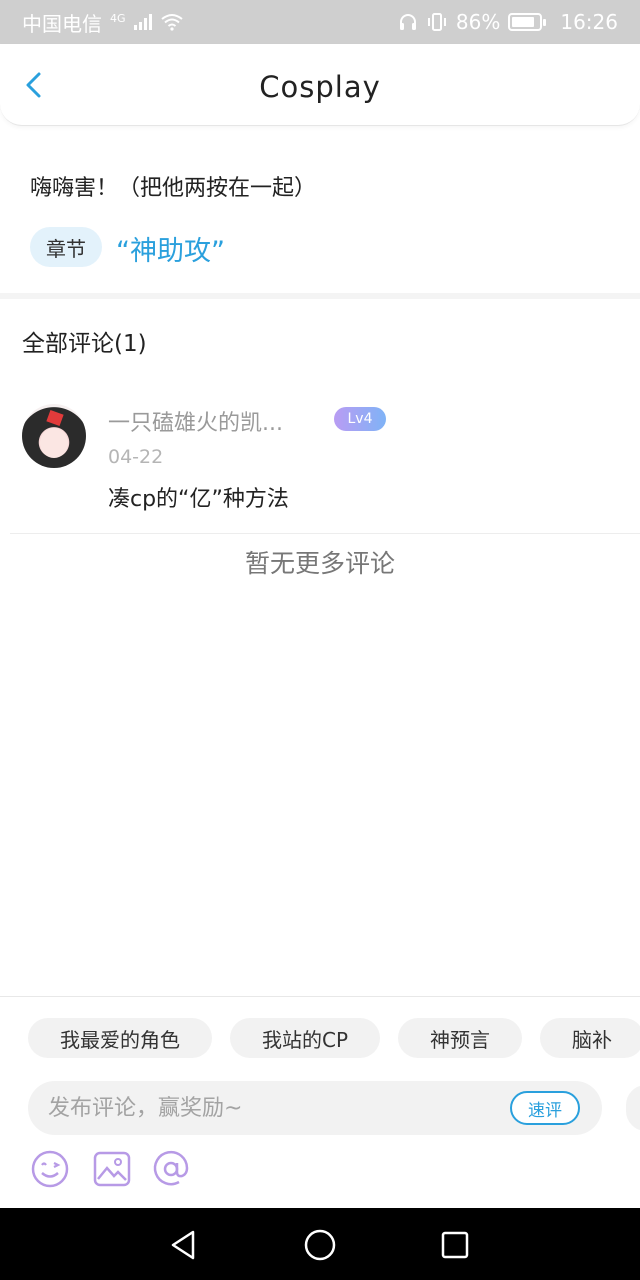 The height and width of the screenshot is (1280, 640). I want to click on chapter-tag: 章节, so click(66, 247).